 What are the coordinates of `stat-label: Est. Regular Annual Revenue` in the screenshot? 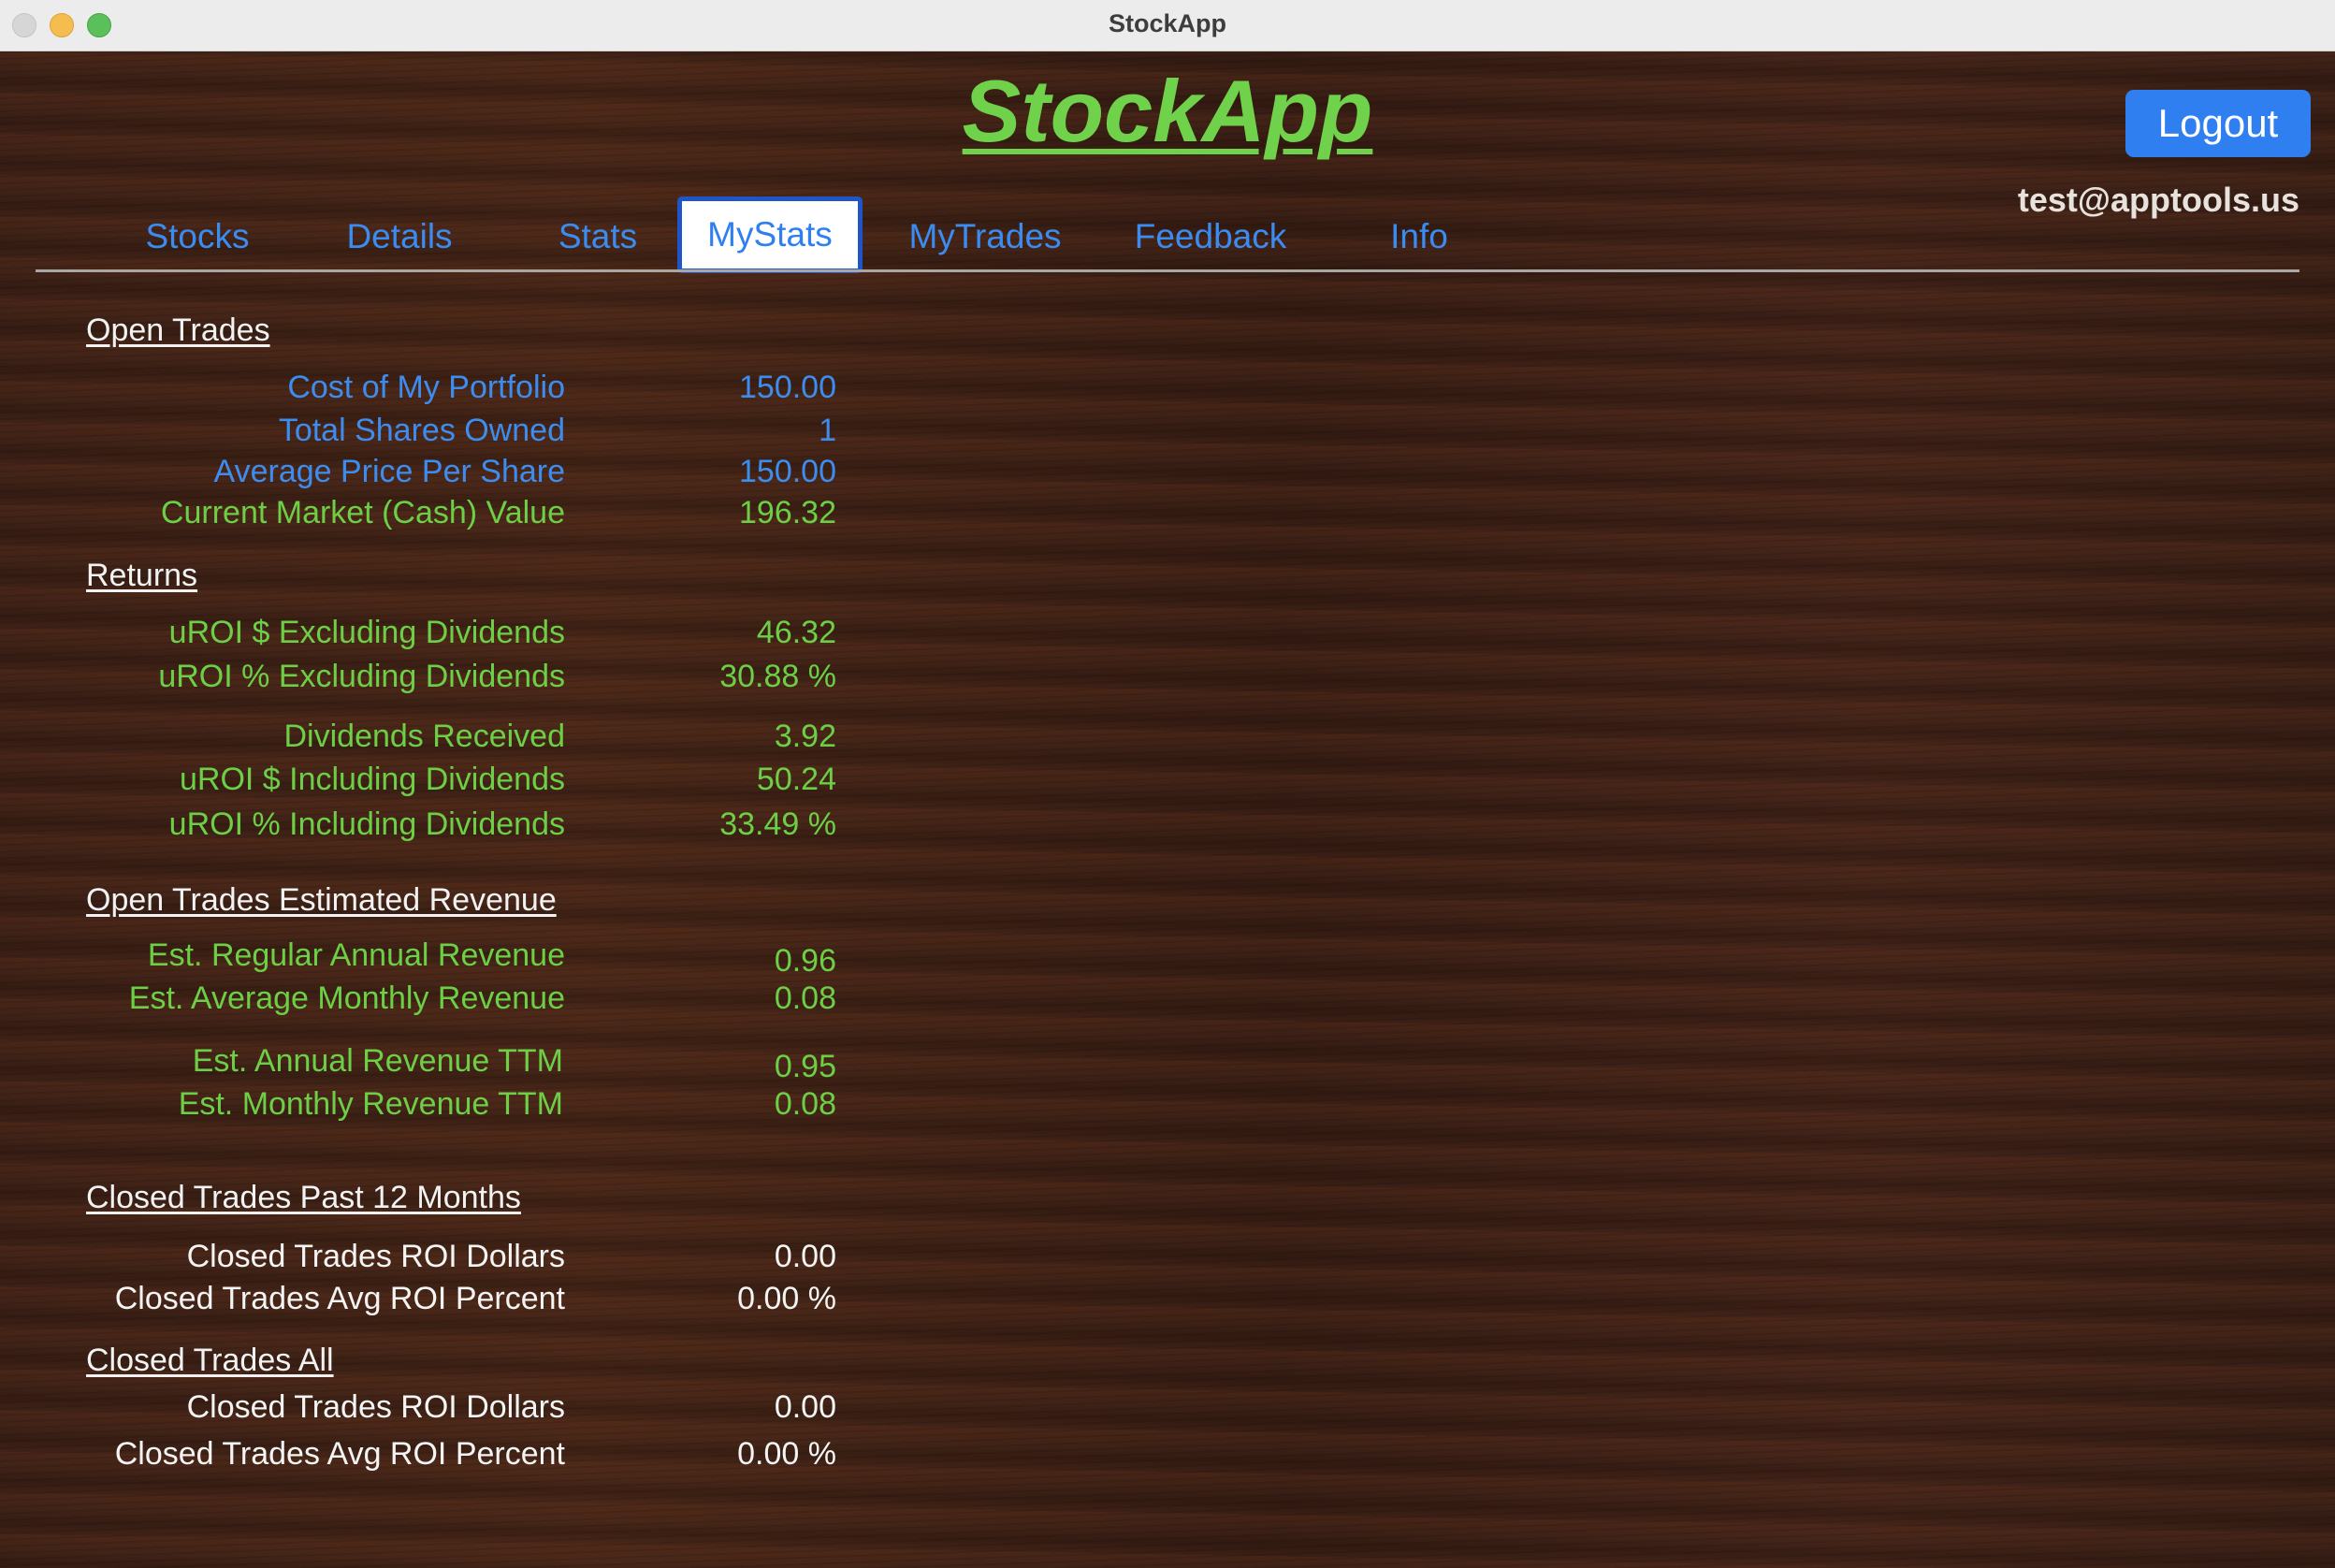 It's located at (356, 955).